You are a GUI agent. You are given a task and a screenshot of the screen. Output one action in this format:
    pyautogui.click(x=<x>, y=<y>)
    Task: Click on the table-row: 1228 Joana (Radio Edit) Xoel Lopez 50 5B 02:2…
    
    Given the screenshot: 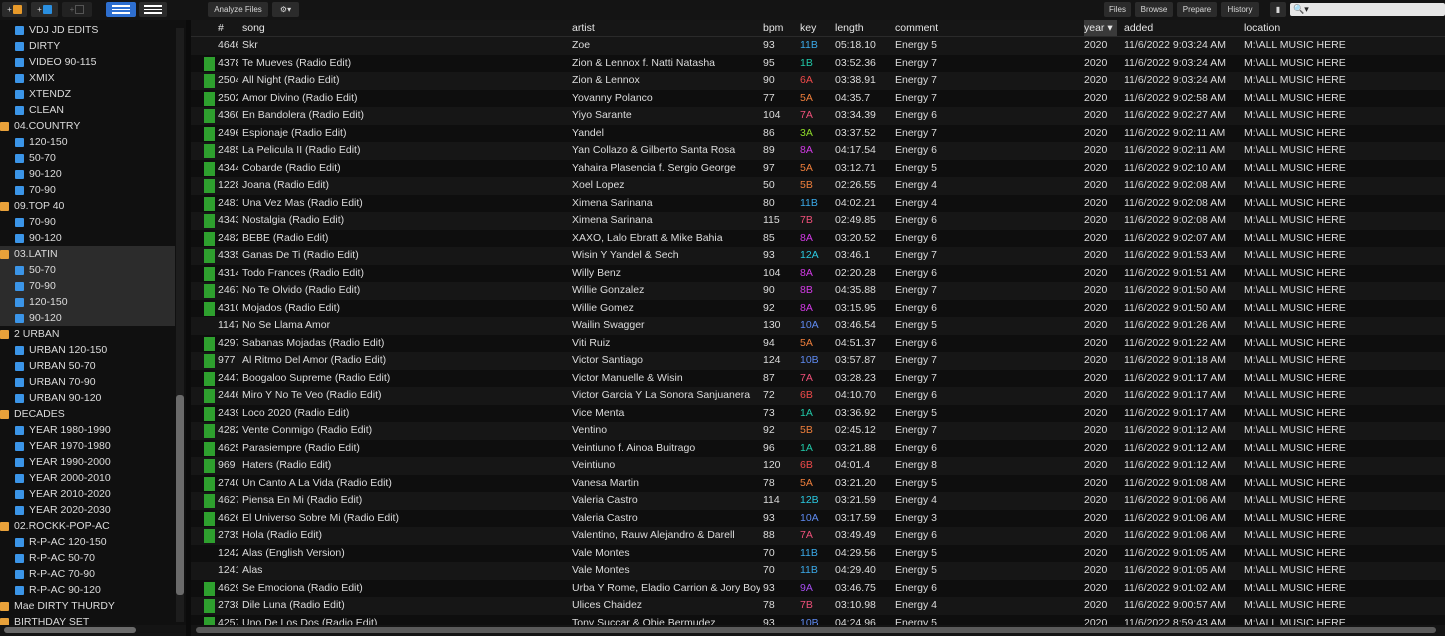 What is the action you would take?
    pyautogui.click(x=818, y=186)
    